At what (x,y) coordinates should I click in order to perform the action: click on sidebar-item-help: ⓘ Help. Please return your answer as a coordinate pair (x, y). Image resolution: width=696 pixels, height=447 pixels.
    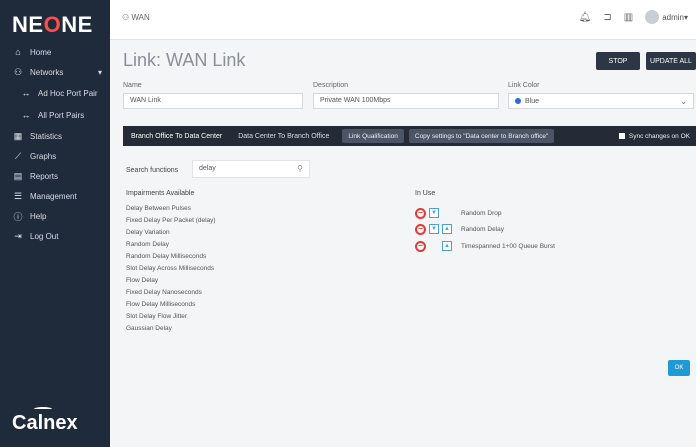
    Looking at the image, I should click on (55, 216).